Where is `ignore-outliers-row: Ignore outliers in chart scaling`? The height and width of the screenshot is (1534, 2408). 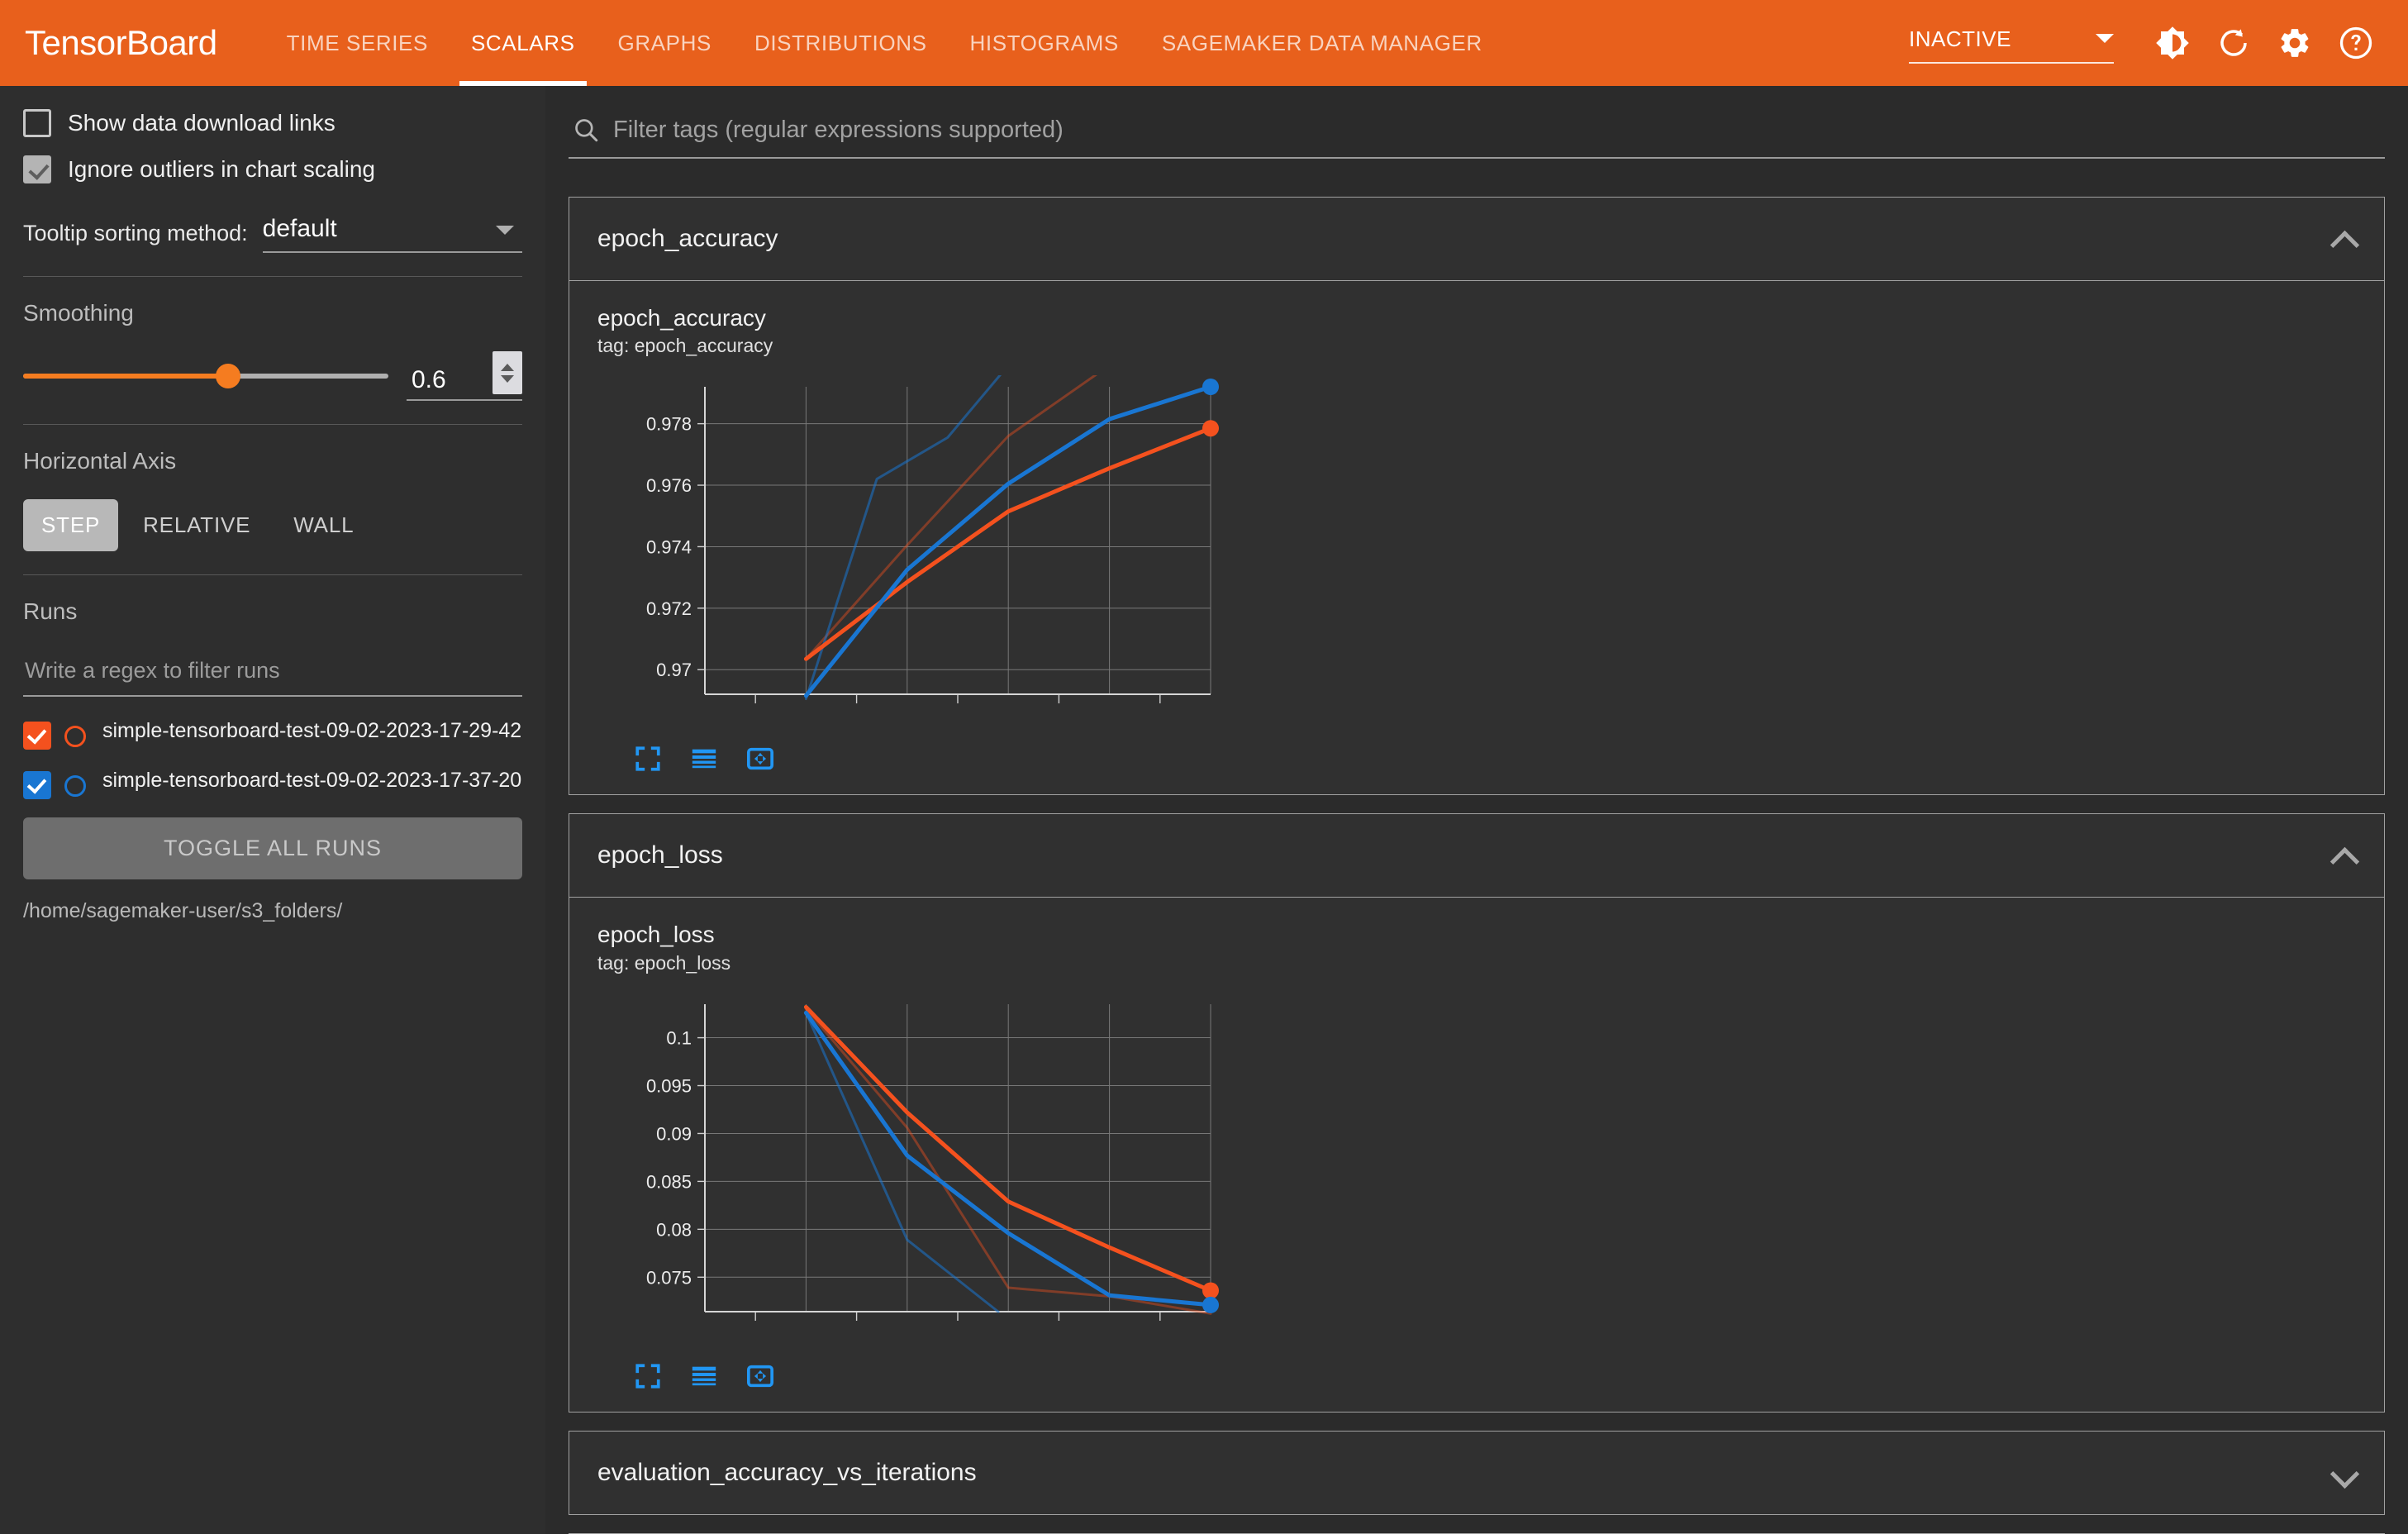 ignore-outliers-row: Ignore outliers in chart scaling is located at coordinates (272, 169).